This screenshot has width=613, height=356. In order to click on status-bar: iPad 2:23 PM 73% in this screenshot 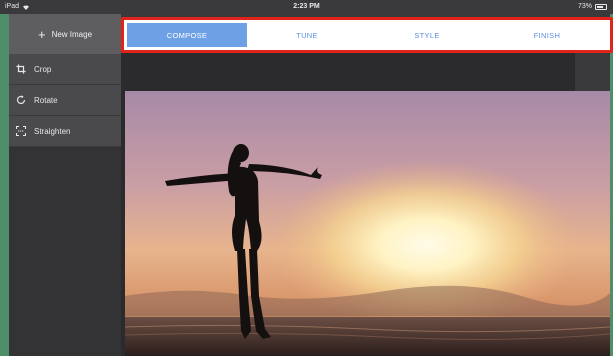, I will do `click(306, 7)`.